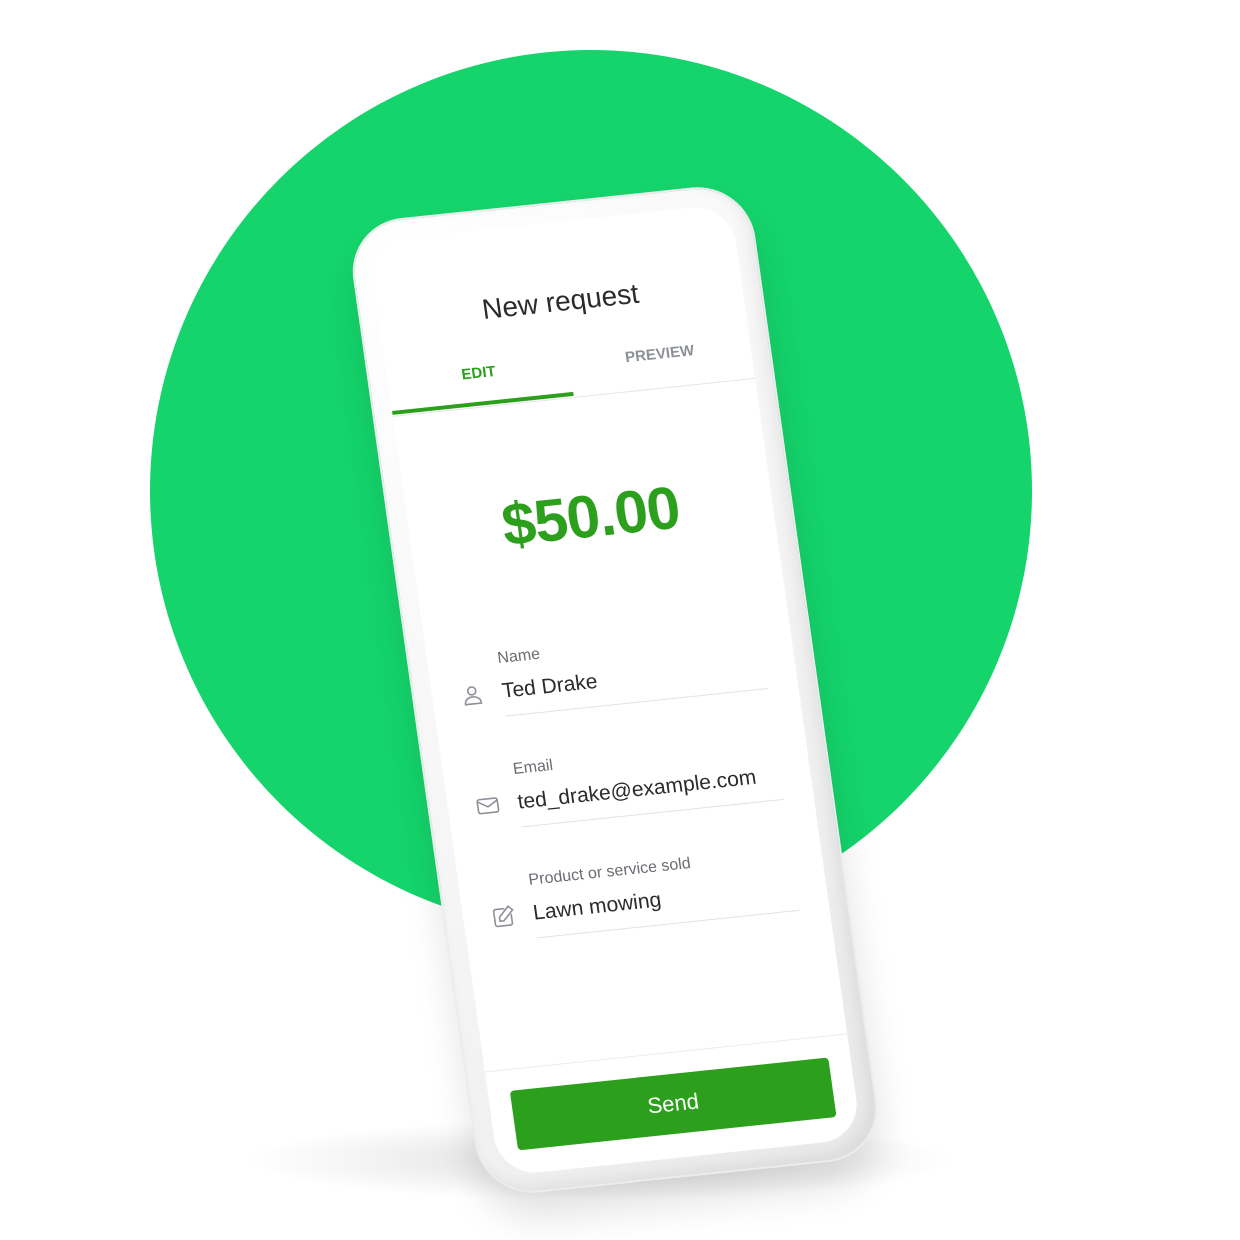  What do you see at coordinates (560, 301) in the screenshot?
I see `page-title: New request` at bounding box center [560, 301].